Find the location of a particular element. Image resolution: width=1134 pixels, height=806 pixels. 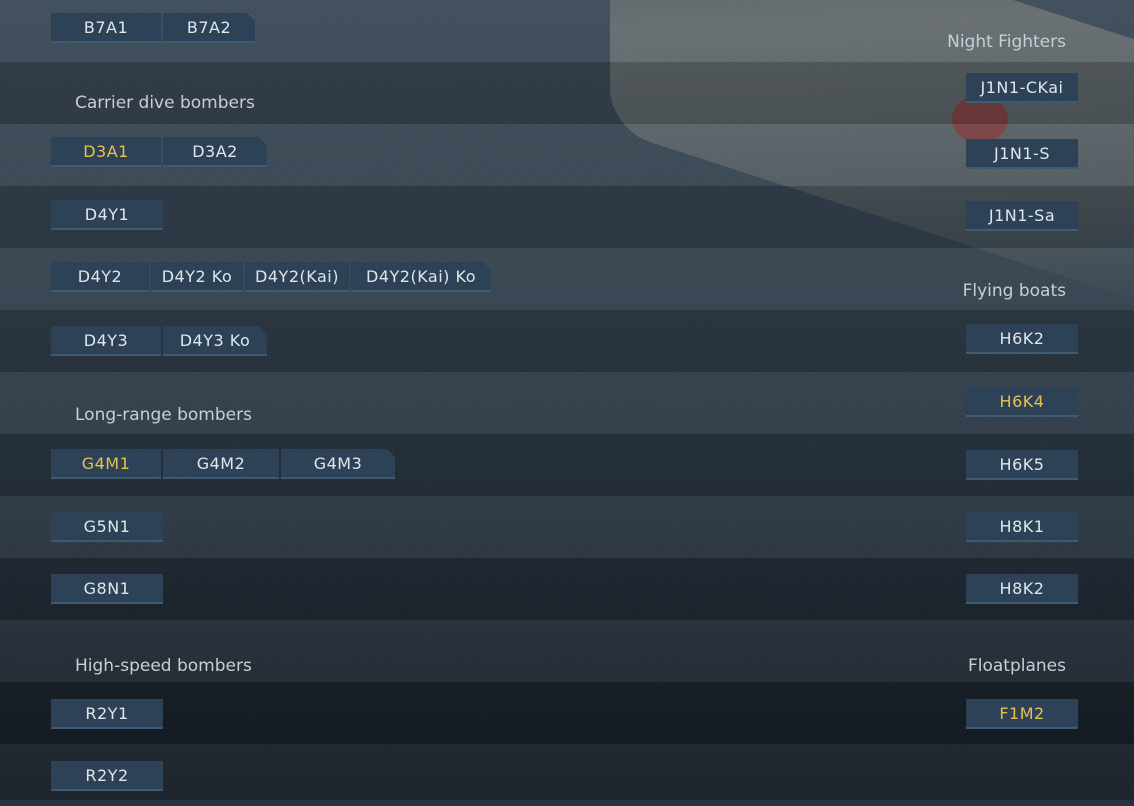

vehicle-d4y2-kai: D4Y2(Kai) is located at coordinates (297, 277).